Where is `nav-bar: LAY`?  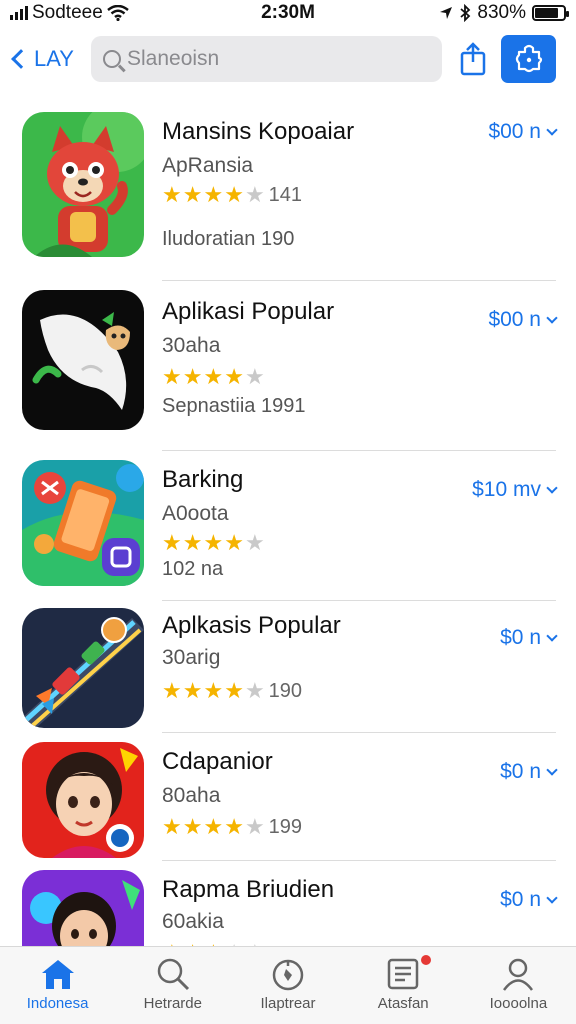
nav-bar: LAY is located at coordinates (288, 59).